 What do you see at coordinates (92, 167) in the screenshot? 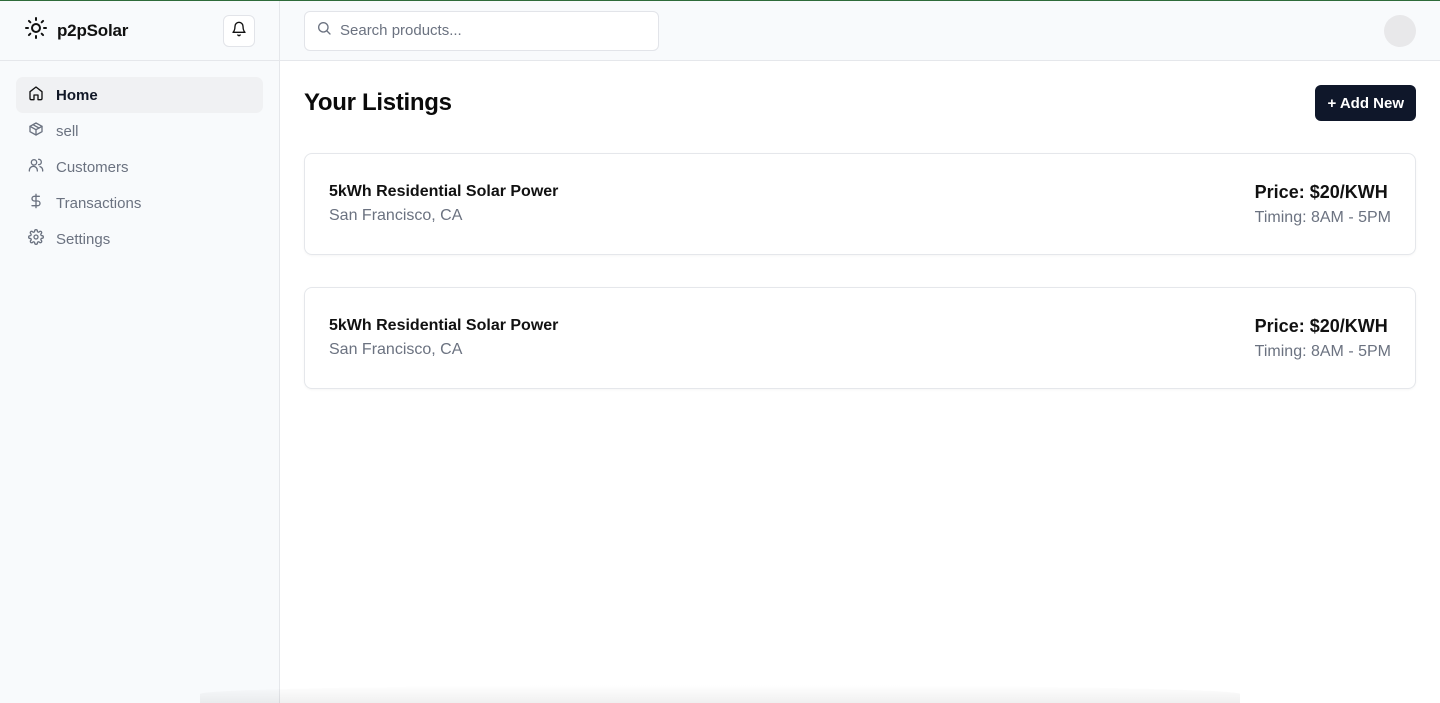
I see `sidebar-item-label: Customers` at bounding box center [92, 167].